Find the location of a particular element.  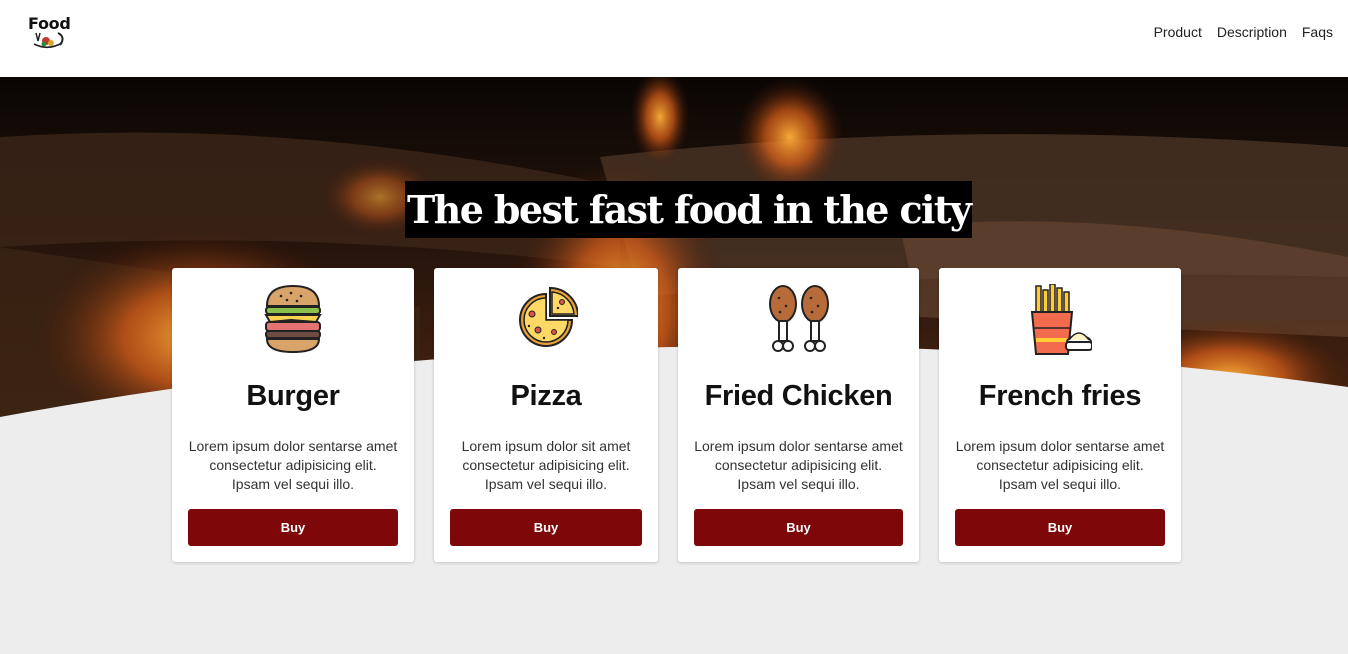

nav-link-faqs: Faqs is located at coordinates (1317, 32).